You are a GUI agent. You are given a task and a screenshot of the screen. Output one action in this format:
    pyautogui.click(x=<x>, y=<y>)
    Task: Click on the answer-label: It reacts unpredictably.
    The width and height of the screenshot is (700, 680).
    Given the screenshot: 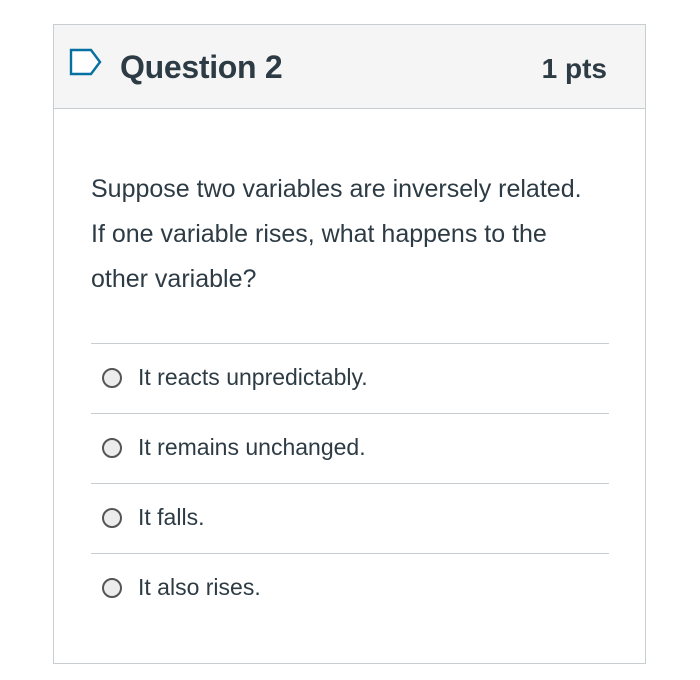 What is the action you would take?
    pyautogui.click(x=253, y=377)
    